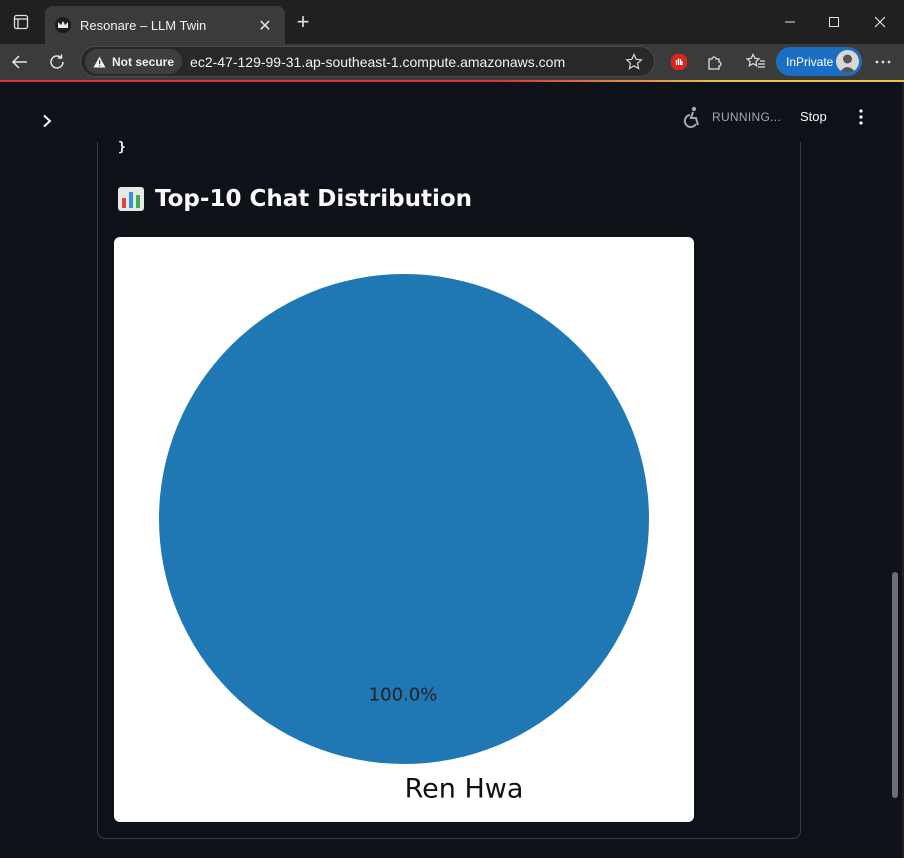 The image size is (904, 858). I want to click on sidebar-expand-button, so click(47, 121).